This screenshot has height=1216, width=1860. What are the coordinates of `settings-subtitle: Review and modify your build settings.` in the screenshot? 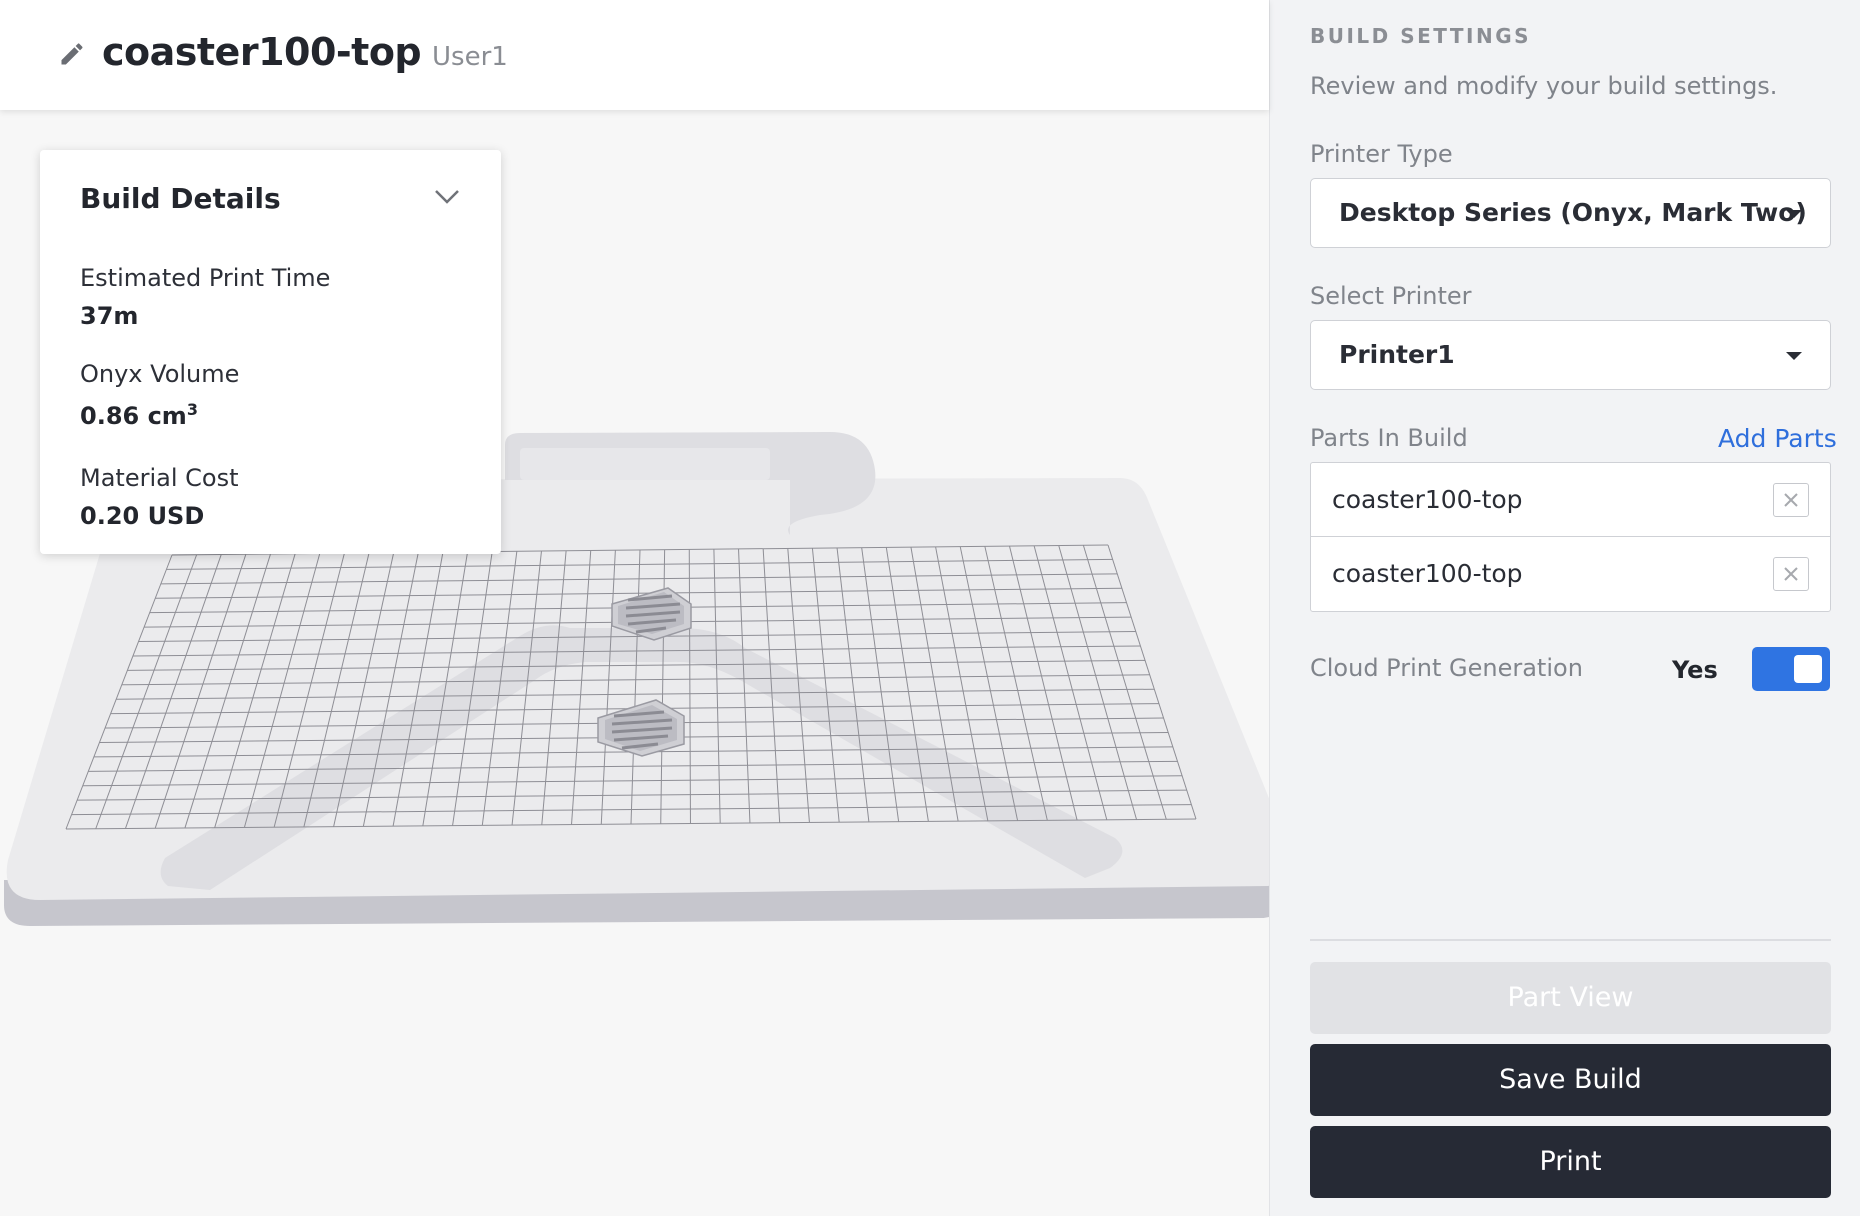 It's located at (1544, 86).